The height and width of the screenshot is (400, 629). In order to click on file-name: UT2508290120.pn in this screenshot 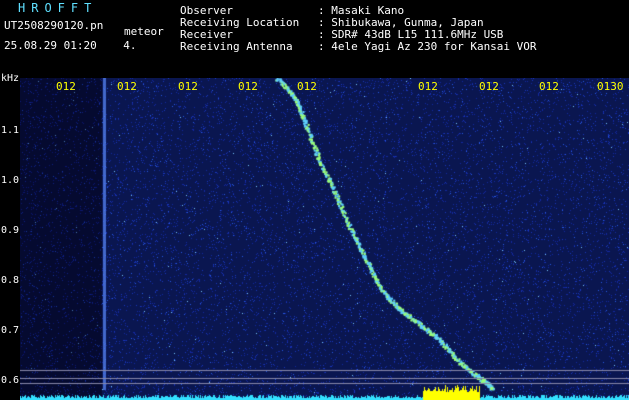, I will do `click(54, 25)`.